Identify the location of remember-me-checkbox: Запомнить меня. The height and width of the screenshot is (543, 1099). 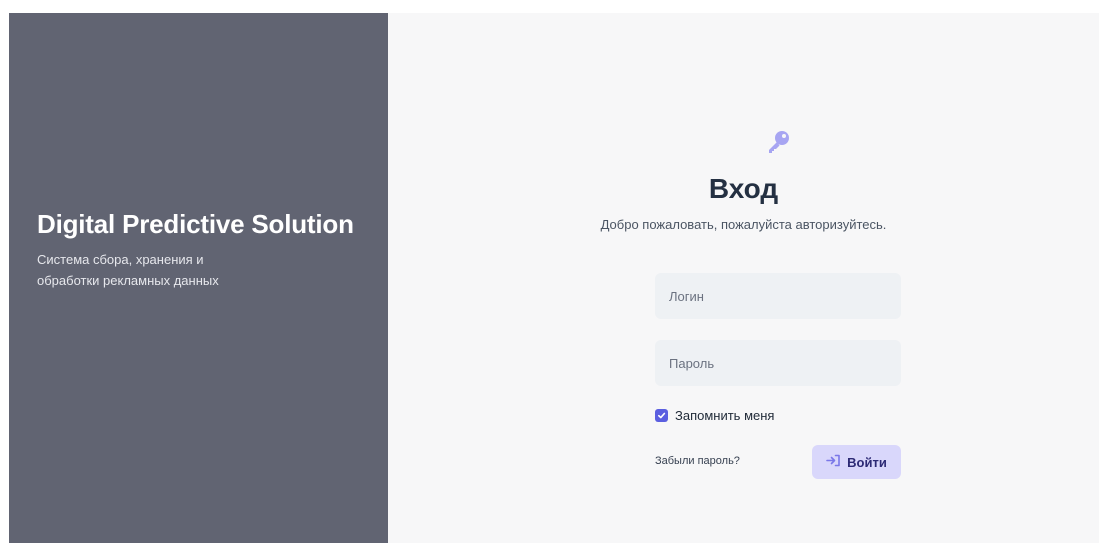
(714, 415).